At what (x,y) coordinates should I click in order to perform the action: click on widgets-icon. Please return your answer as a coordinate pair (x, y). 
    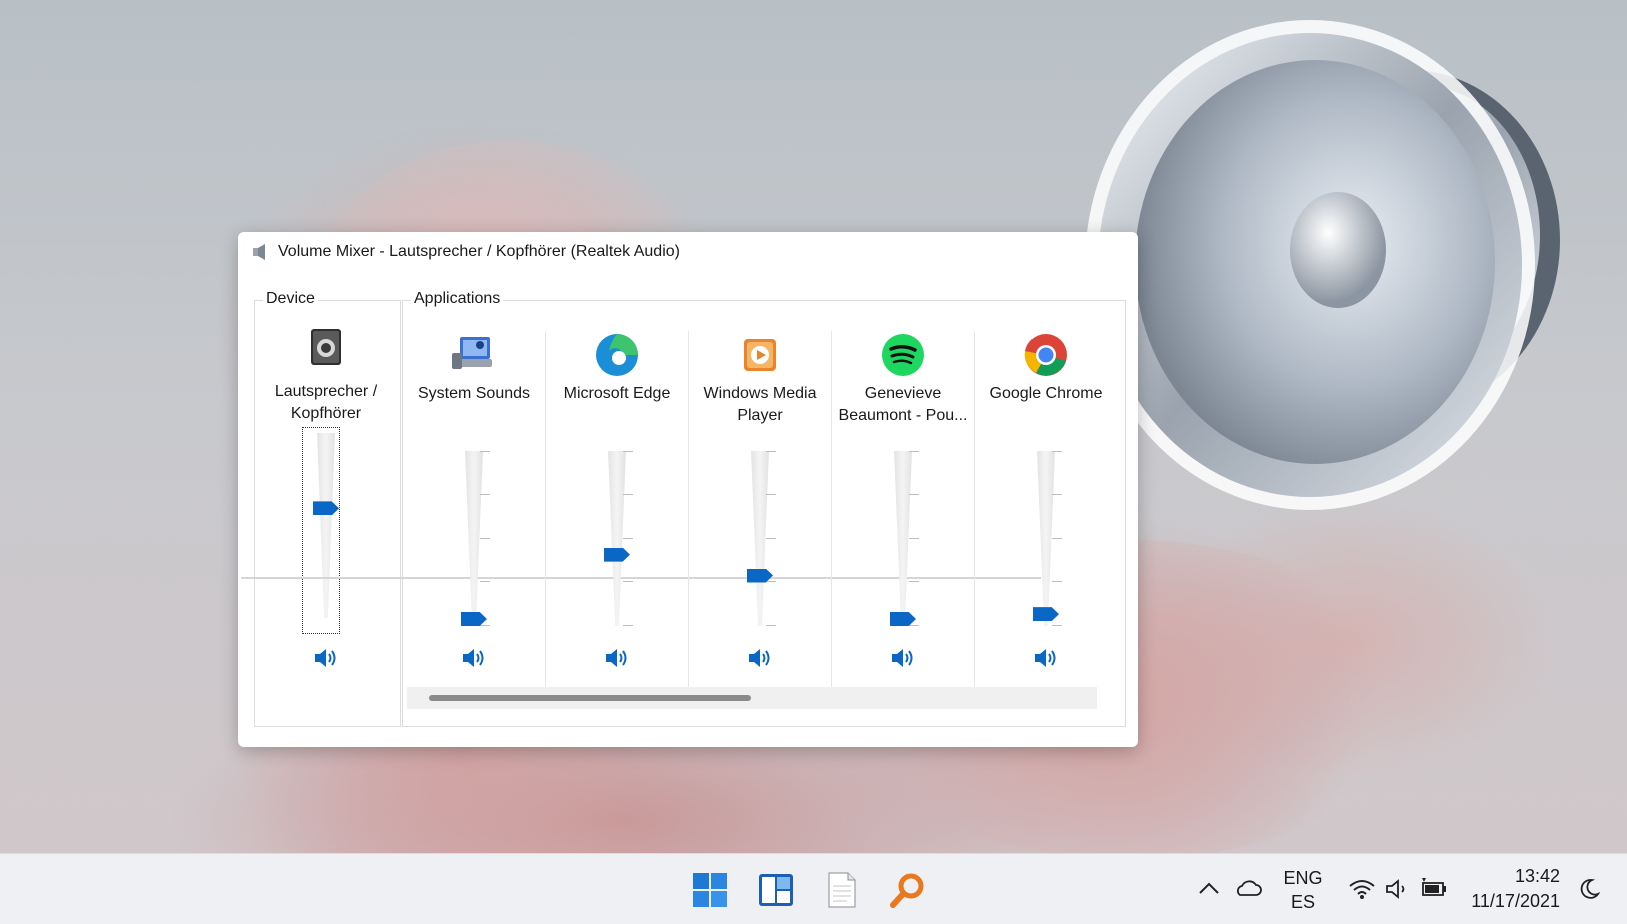
    Looking at the image, I should click on (776, 890).